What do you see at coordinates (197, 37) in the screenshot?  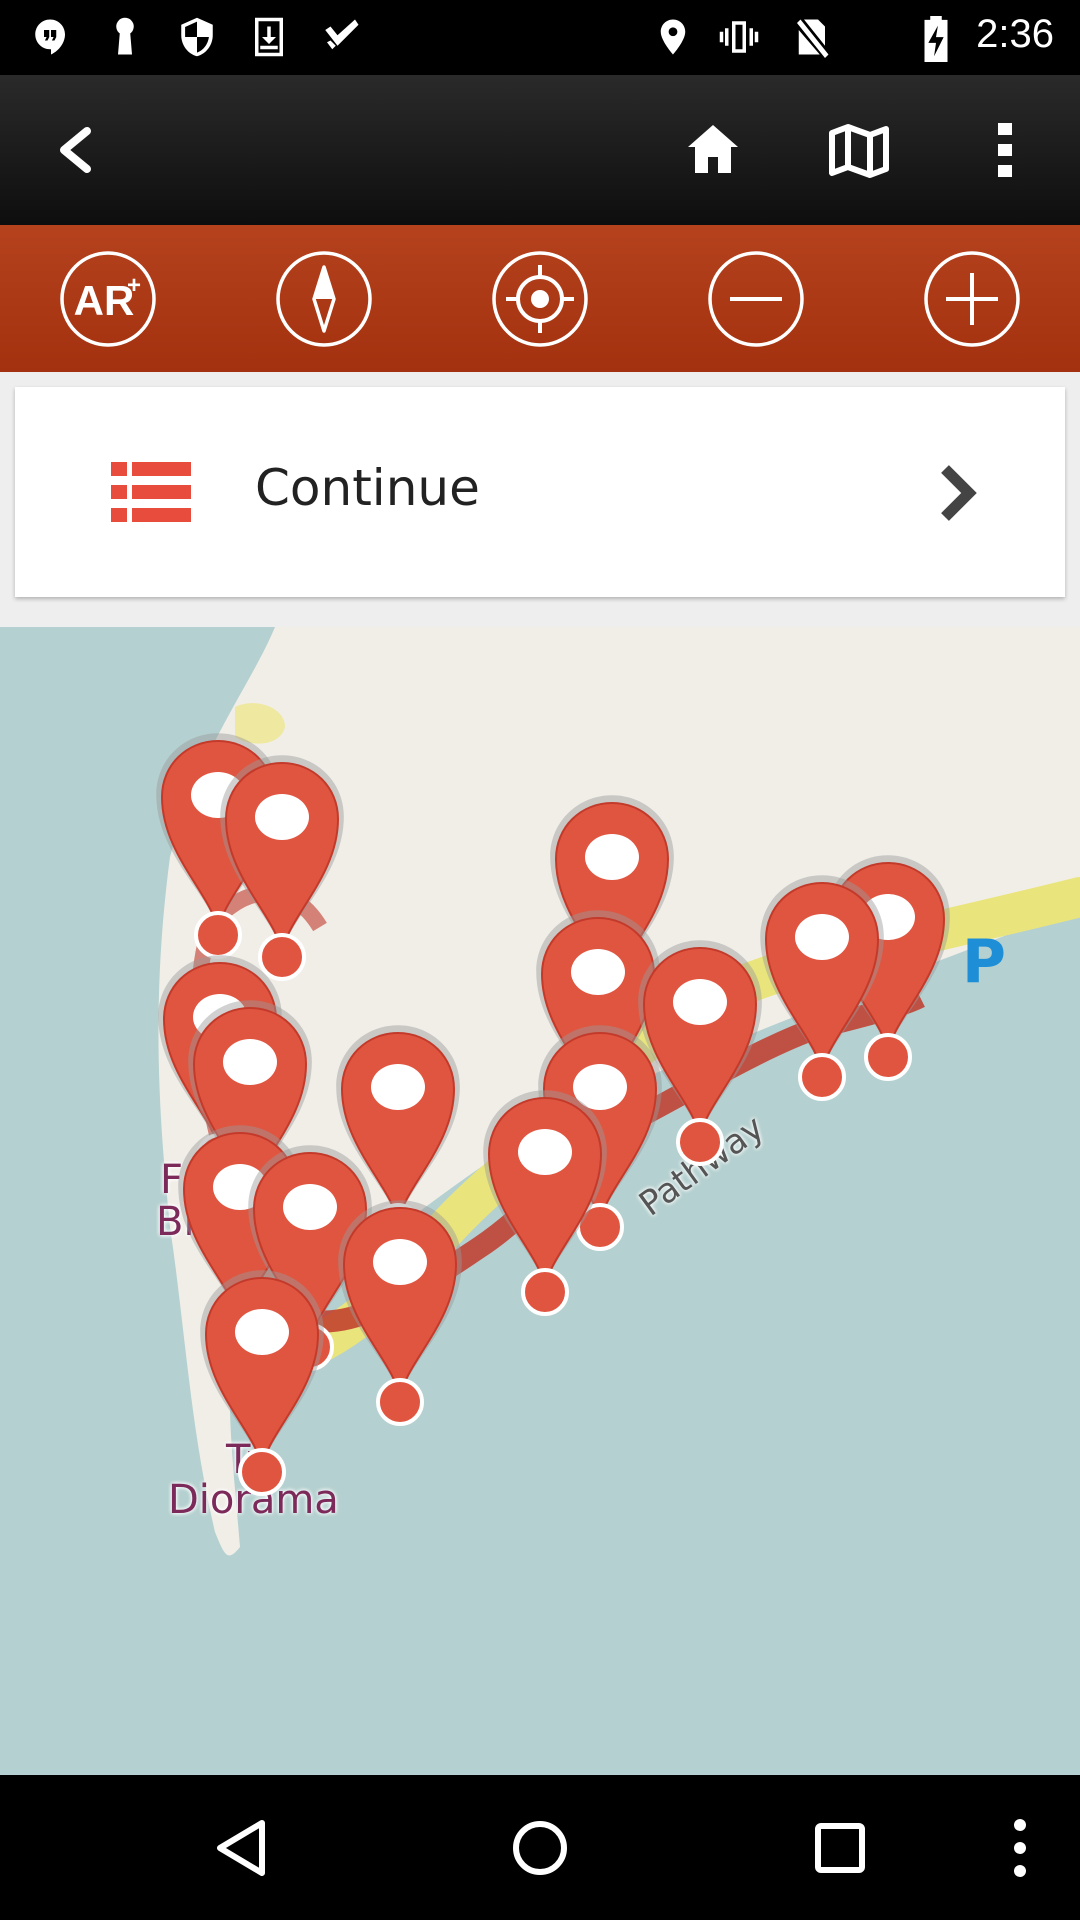 I see `shield-icon` at bounding box center [197, 37].